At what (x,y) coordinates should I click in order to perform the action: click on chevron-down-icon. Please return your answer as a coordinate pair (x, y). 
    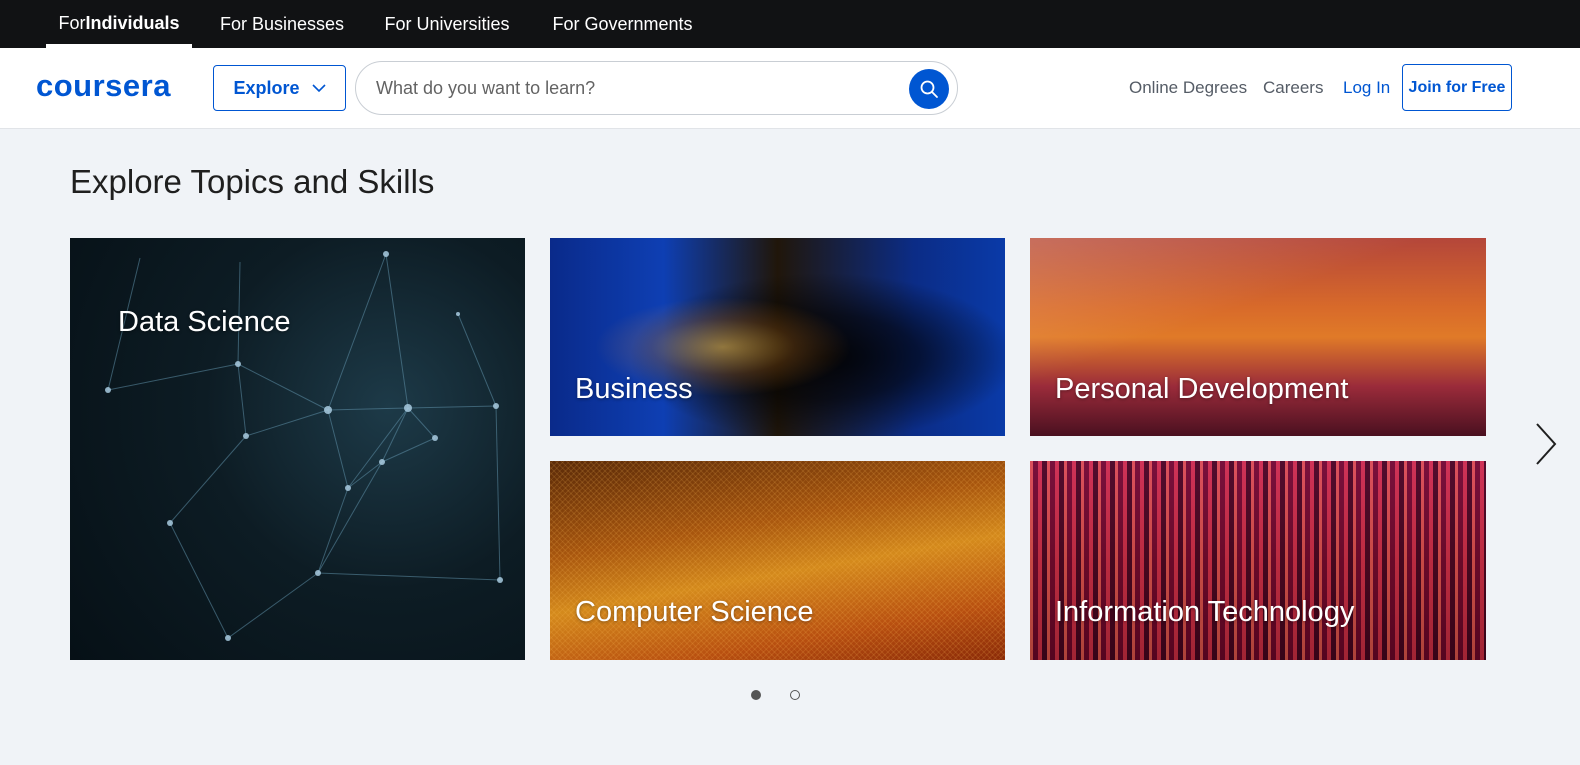
    Looking at the image, I should click on (318, 87).